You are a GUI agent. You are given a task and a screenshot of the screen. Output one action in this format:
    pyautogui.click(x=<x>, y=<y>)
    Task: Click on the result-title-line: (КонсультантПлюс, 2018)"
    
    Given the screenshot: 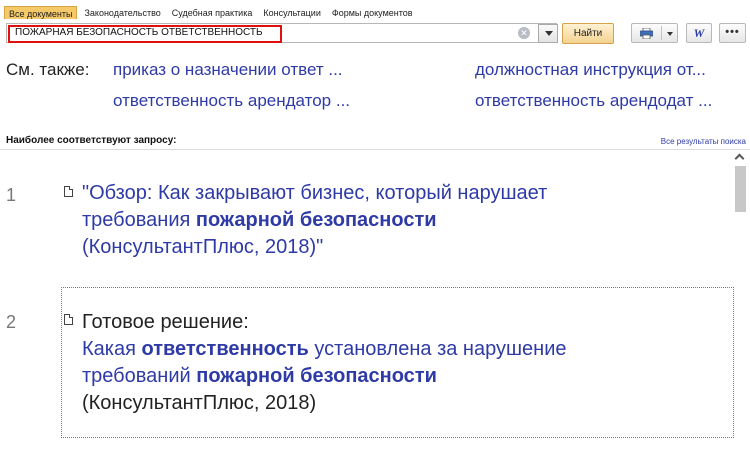 What is the action you would take?
    pyautogui.click(x=202, y=247)
    